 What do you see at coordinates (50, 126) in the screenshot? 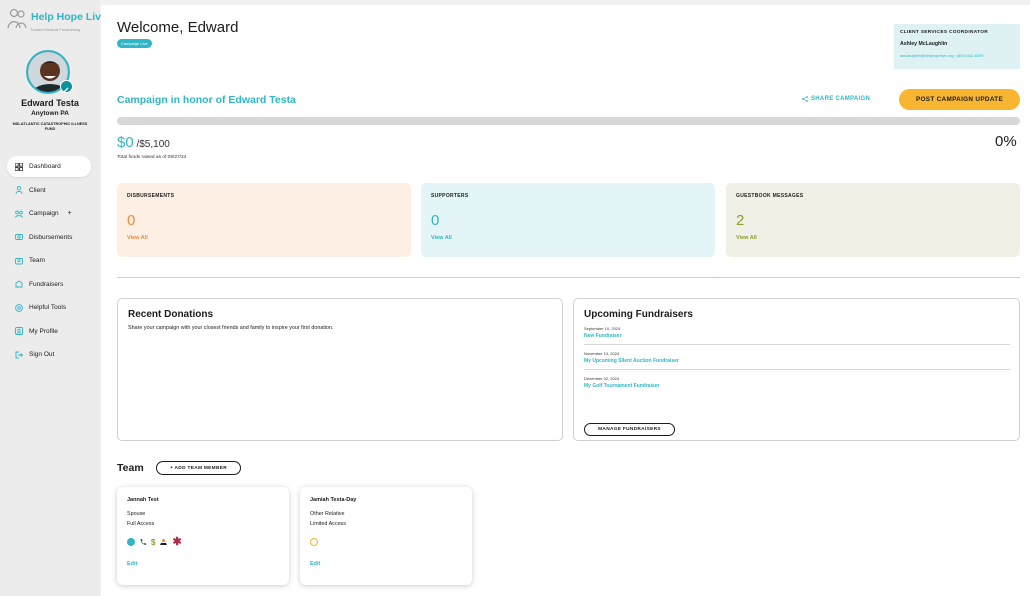
I see `user-fund: MID-ATLANTIC CATASTROPHIC ILLNESS FUND` at bounding box center [50, 126].